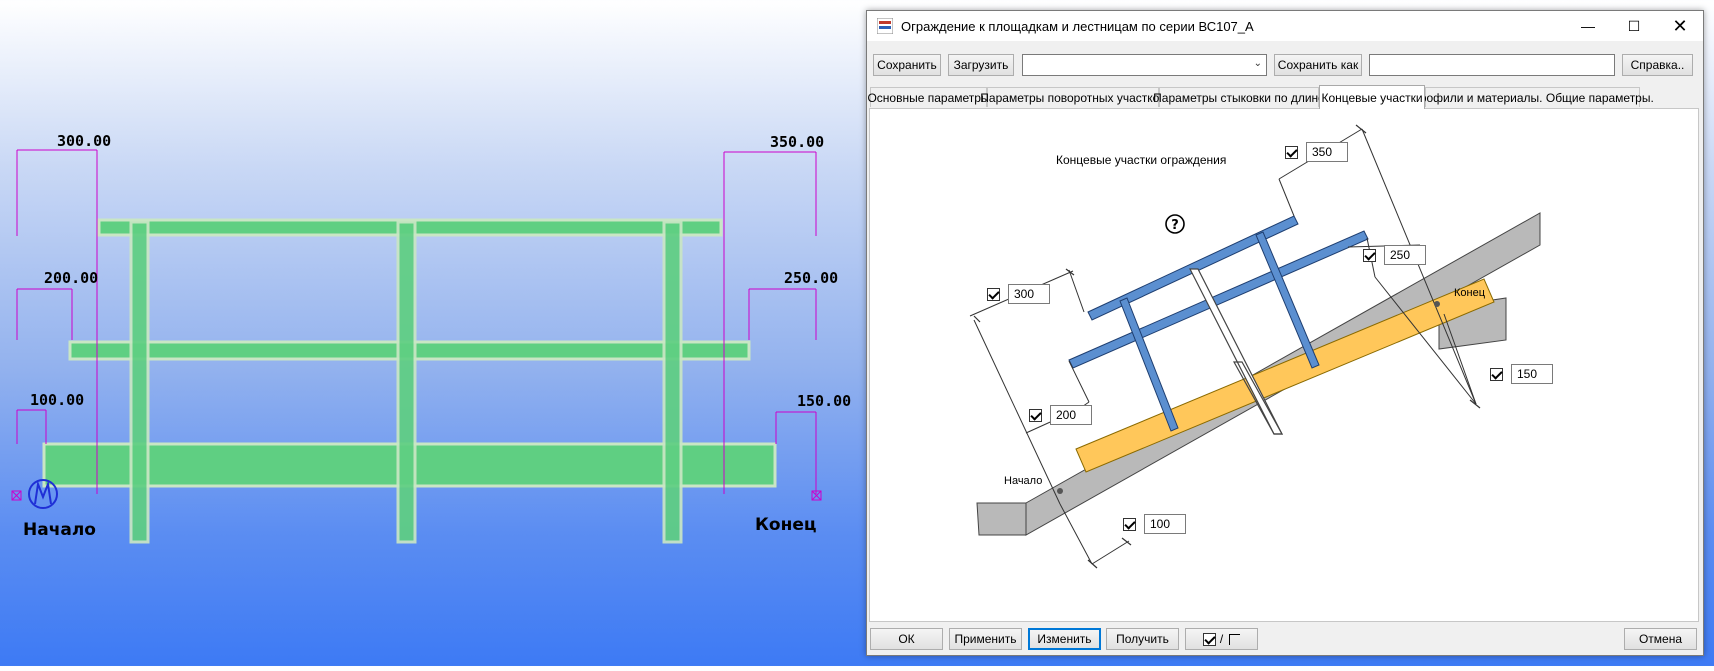 This screenshot has width=1714, height=671. What do you see at coordinates (1285, 375) in the screenshot?
I see `stair-board` at bounding box center [1285, 375].